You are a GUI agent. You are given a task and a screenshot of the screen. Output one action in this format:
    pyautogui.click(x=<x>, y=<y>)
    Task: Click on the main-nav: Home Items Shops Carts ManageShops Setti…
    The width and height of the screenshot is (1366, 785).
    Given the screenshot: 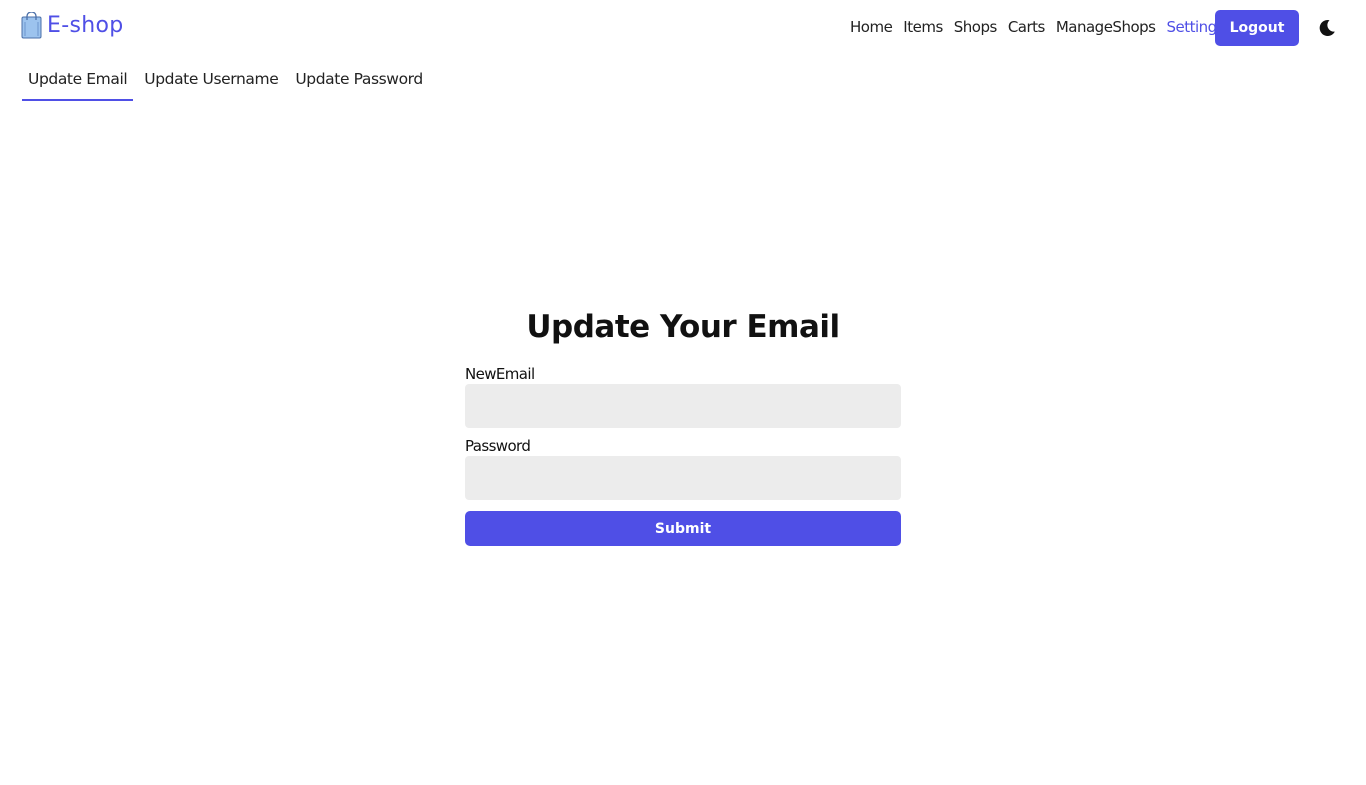 What is the action you would take?
    pyautogui.click(x=1042, y=27)
    